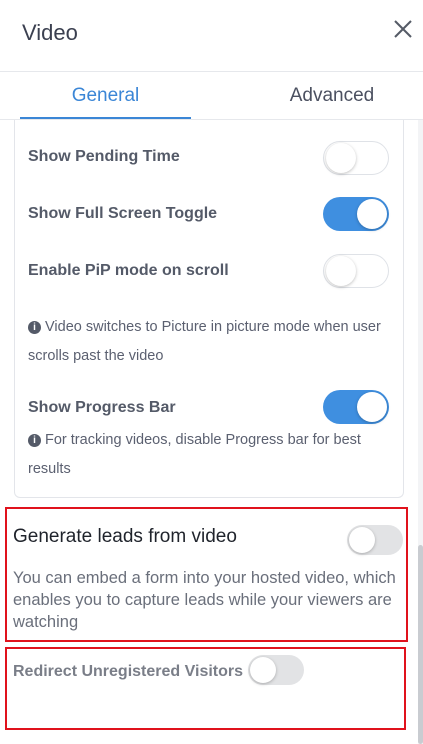 Image resolution: width=423 pixels, height=744 pixels. I want to click on tab-general: General, so click(105, 95).